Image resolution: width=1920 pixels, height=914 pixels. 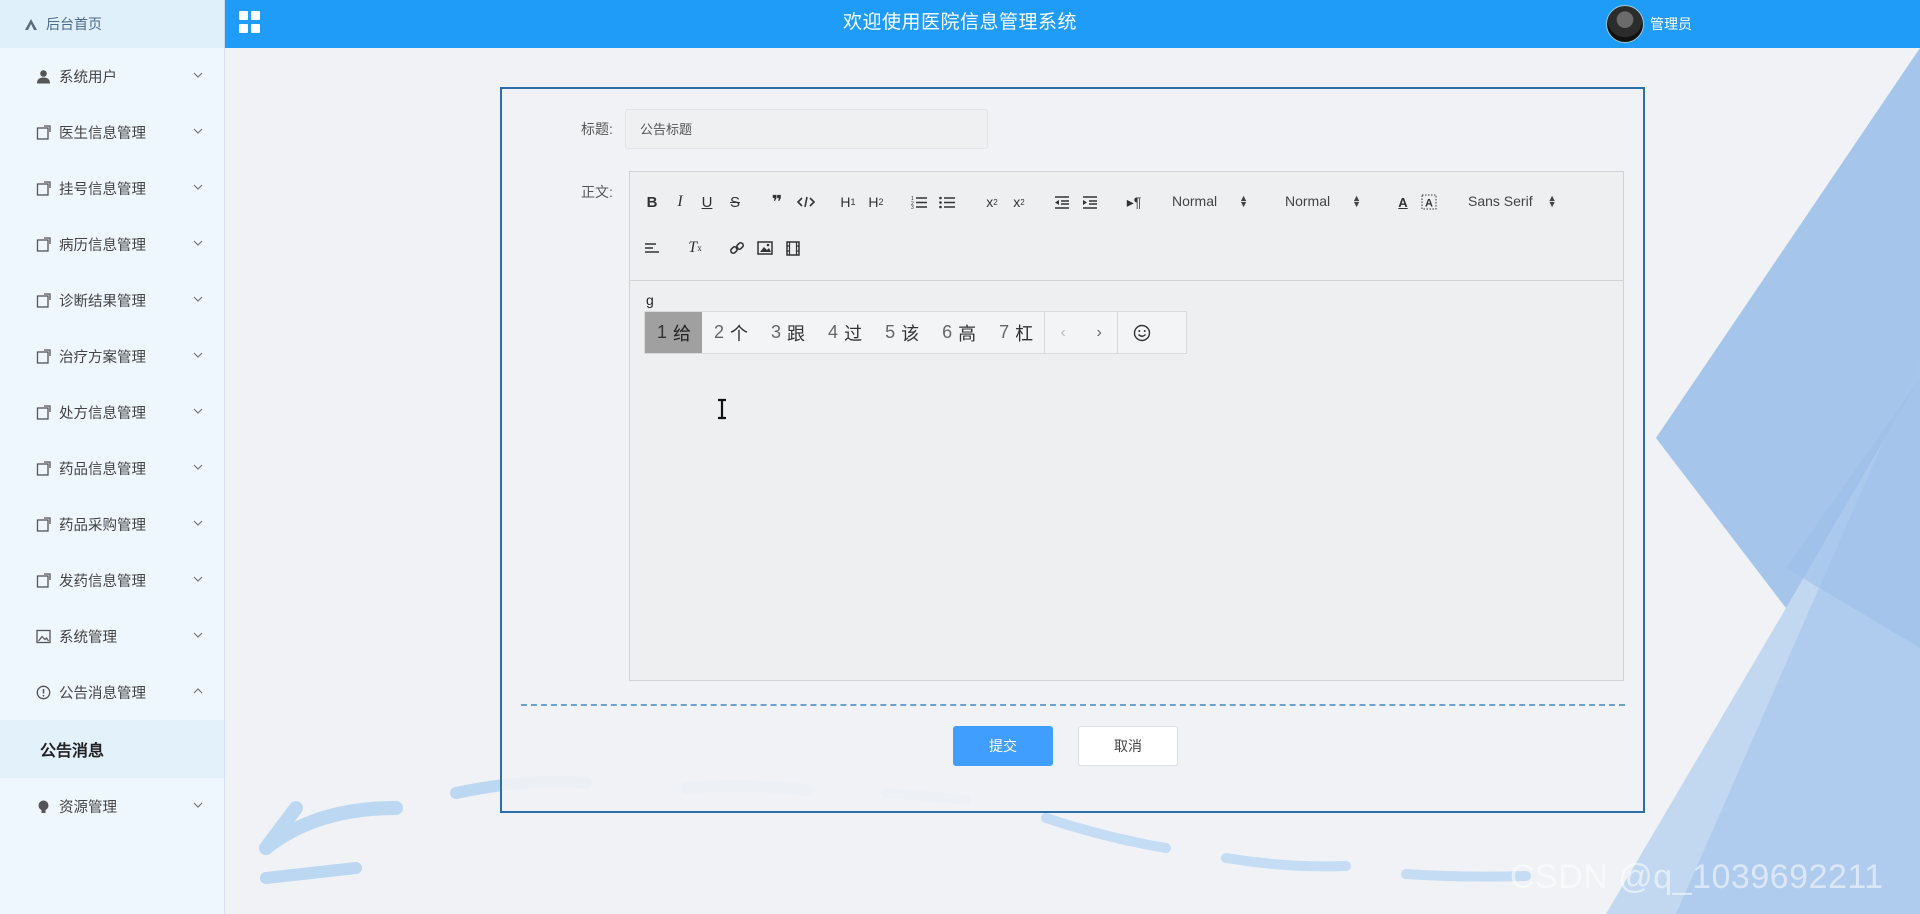 I want to click on sidebar-item-label: 诊断结果管理, so click(x=102, y=301).